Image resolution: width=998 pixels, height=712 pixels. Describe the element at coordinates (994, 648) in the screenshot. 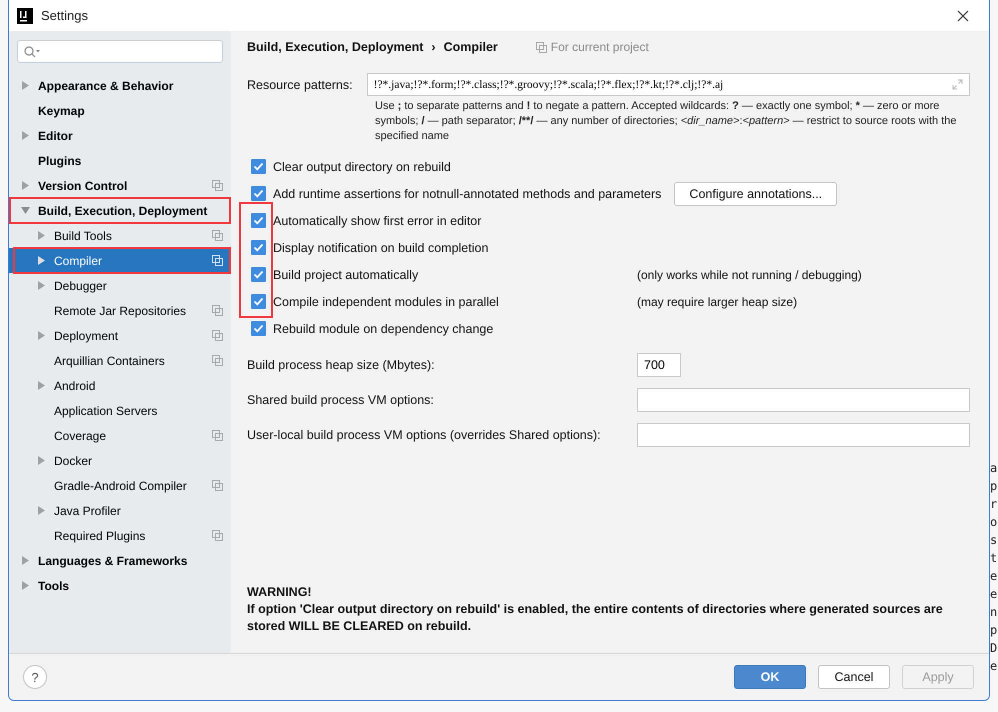

I see `background-text: D` at that location.